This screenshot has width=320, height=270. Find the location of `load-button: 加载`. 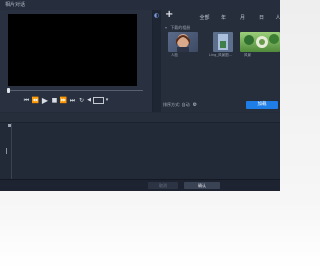

load-button: 加载 is located at coordinates (262, 105).